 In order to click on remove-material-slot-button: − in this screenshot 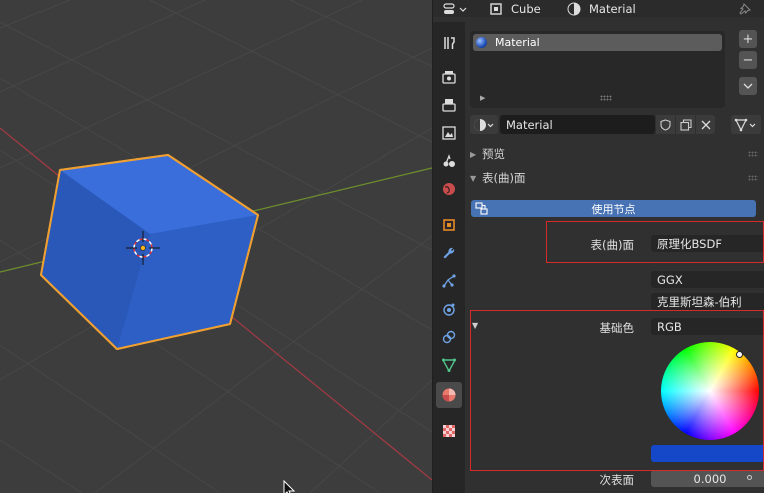, I will do `click(748, 60)`.